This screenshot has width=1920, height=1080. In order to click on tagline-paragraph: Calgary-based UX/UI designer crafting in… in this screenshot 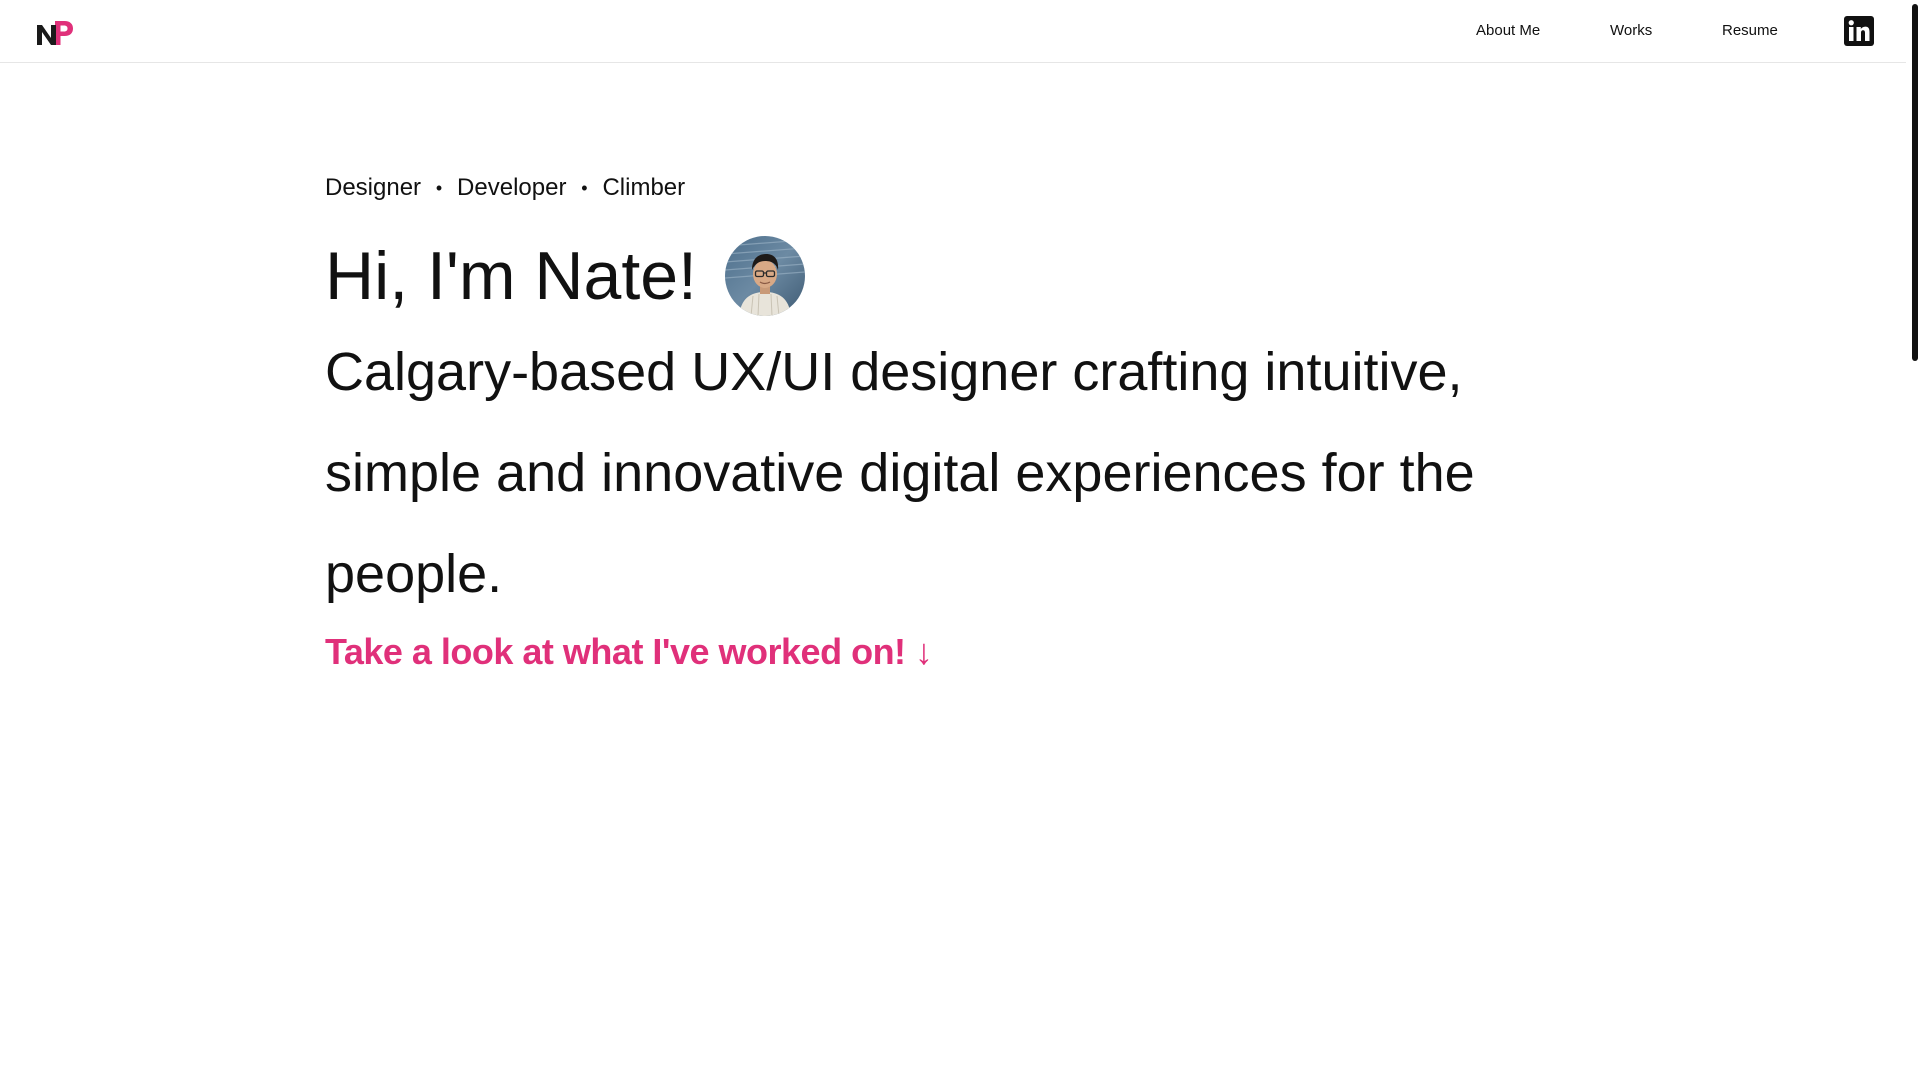, I will do `click(900, 473)`.